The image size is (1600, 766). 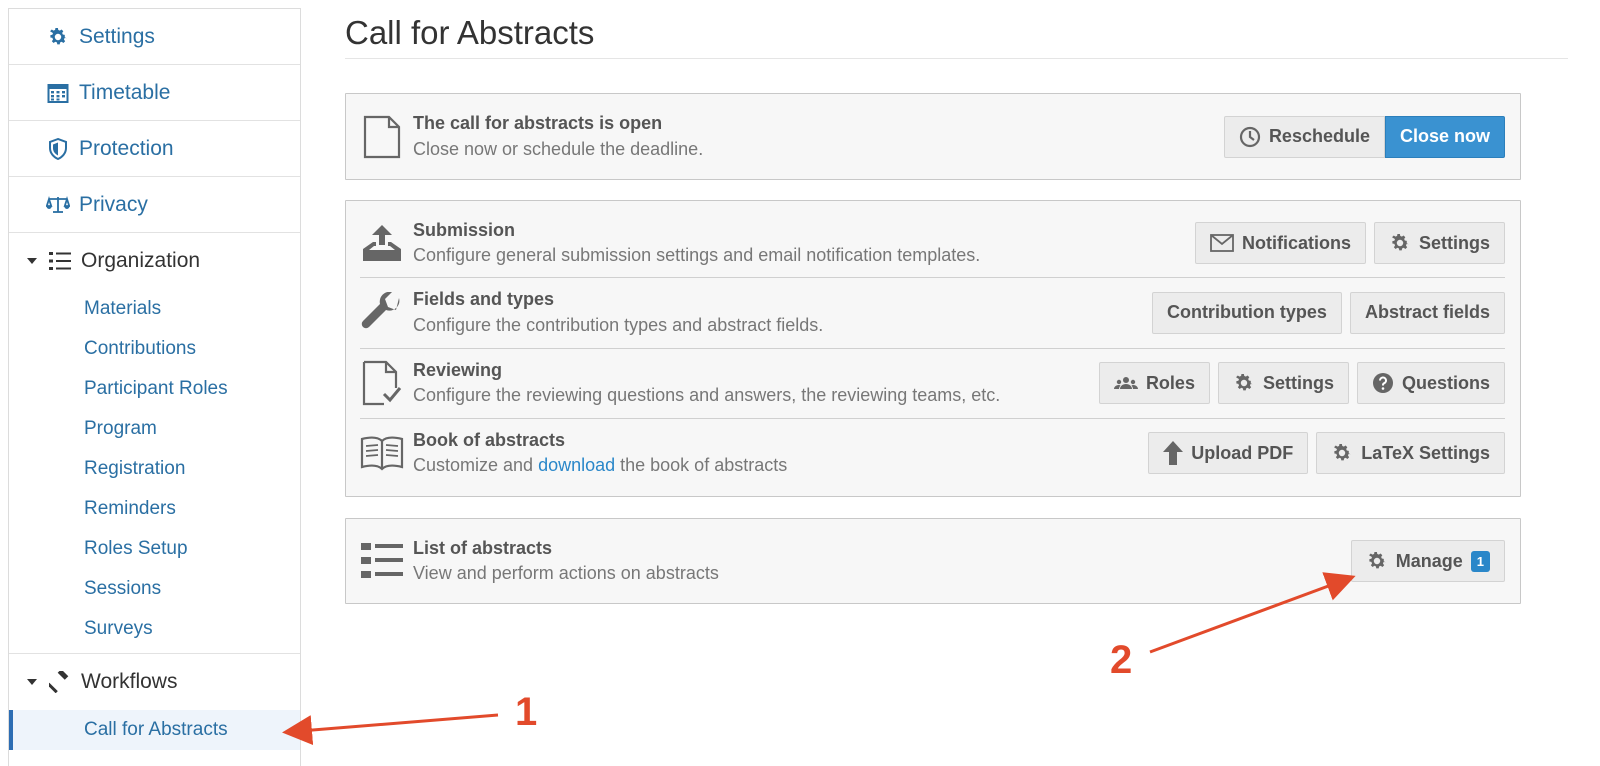 I want to click on abstract-fields-label: Abstract fields, so click(x=1427, y=312).